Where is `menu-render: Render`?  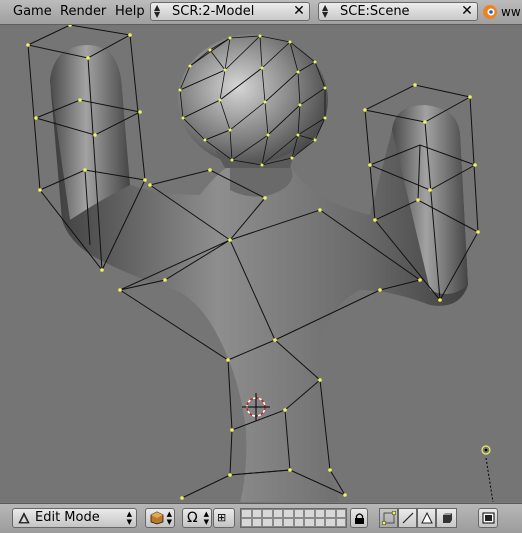
menu-render: Render is located at coordinates (83, 12).